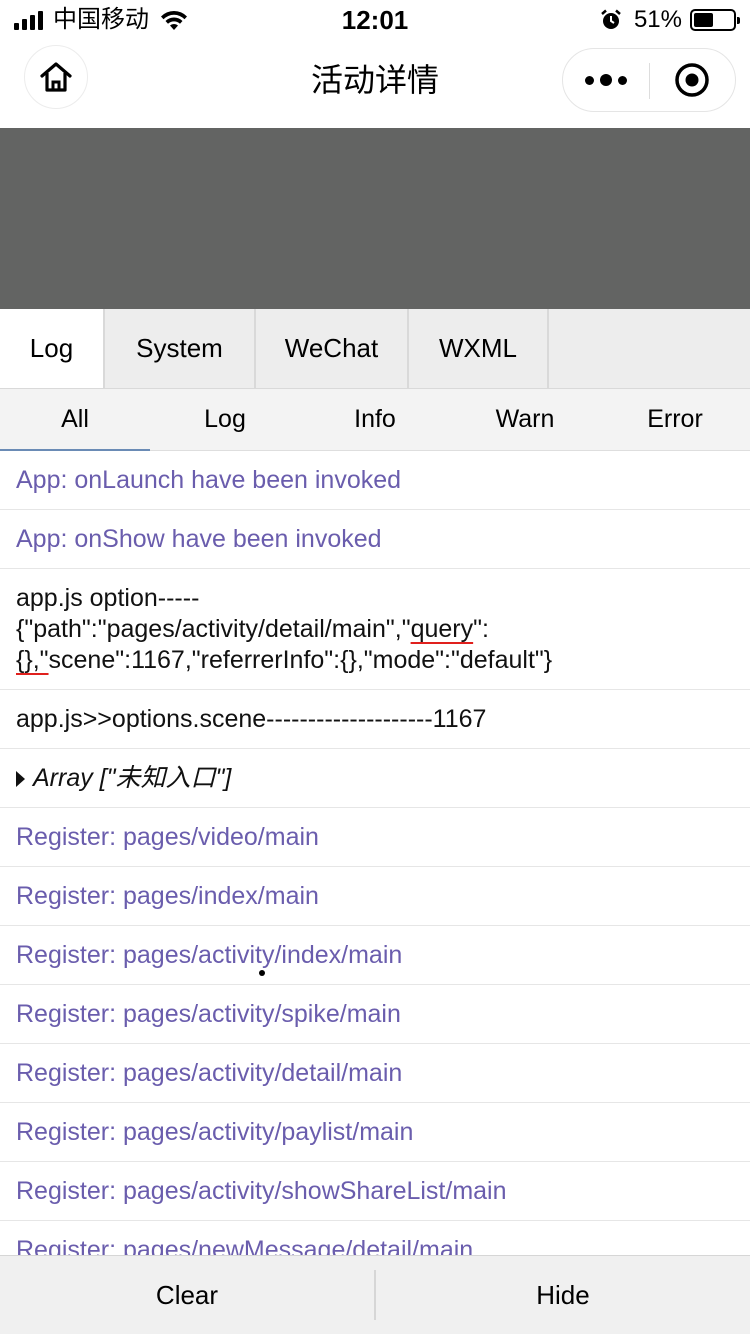 Image resolution: width=750 pixels, height=1334 pixels. Describe the element at coordinates (479, 348) in the screenshot. I see `tab-wxml: WXML` at that location.